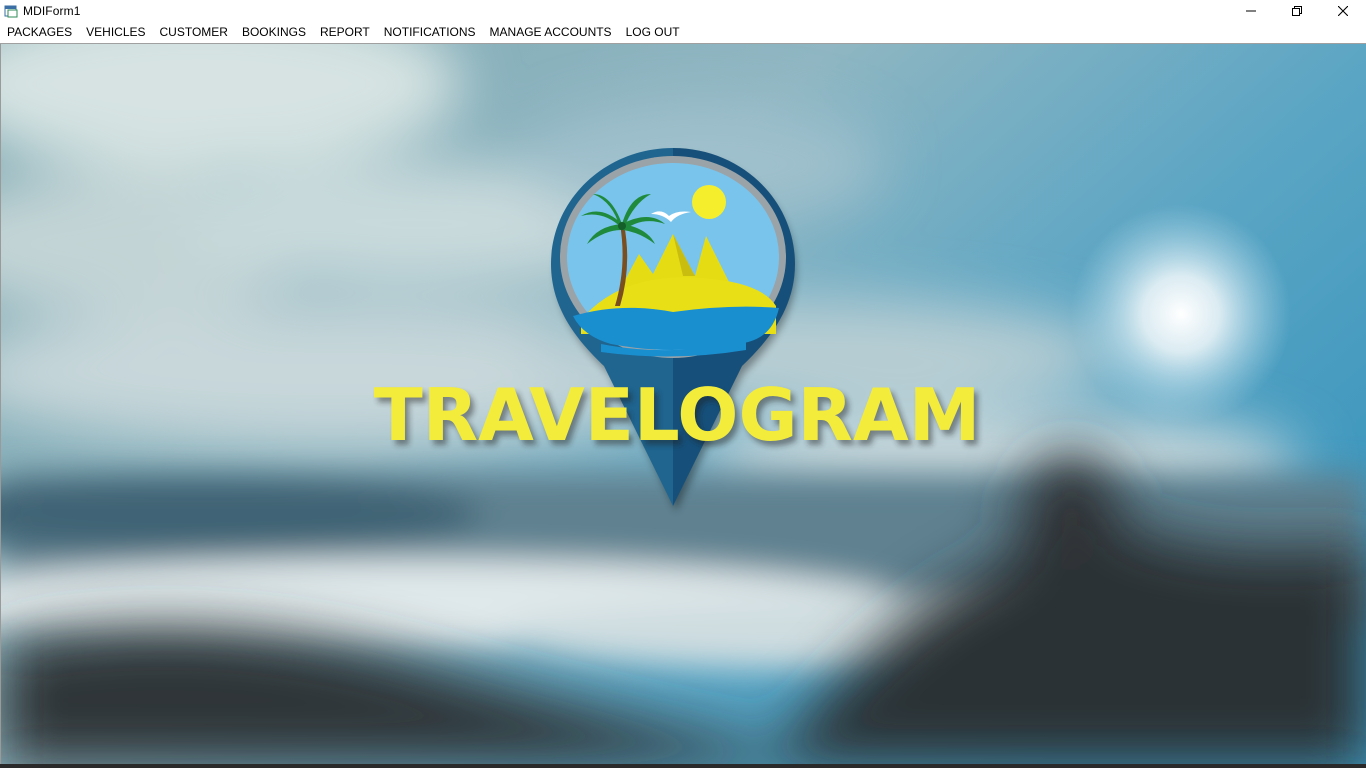  I want to click on brand-text: TRAVELOGRAM, so click(677, 415).